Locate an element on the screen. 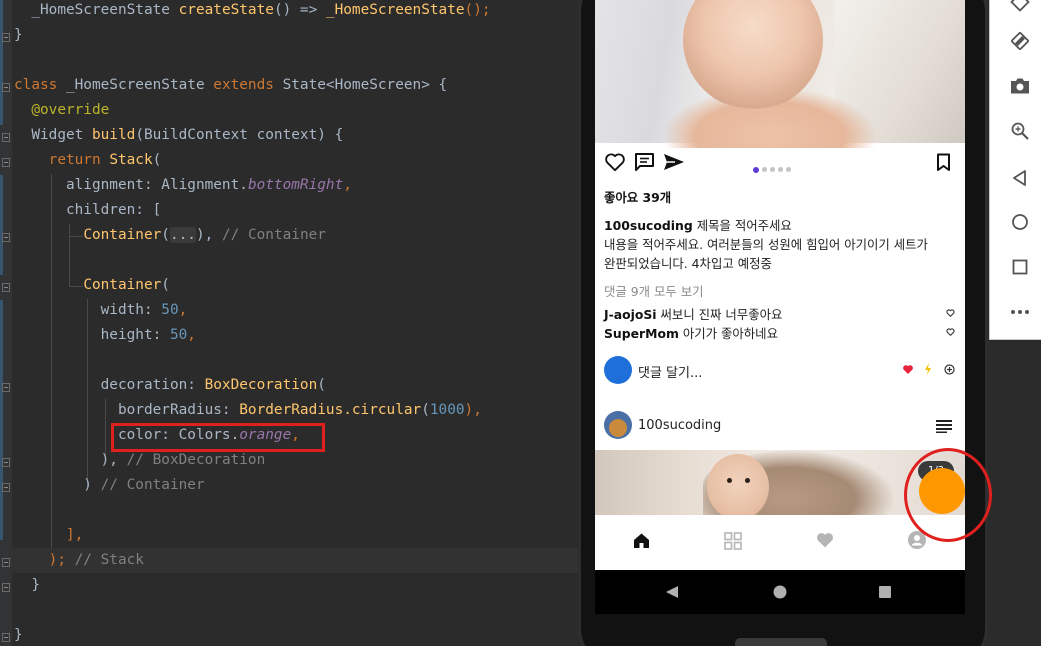 This screenshot has height=646, width=1041. zoom-icon is located at coordinates (1020, 131).